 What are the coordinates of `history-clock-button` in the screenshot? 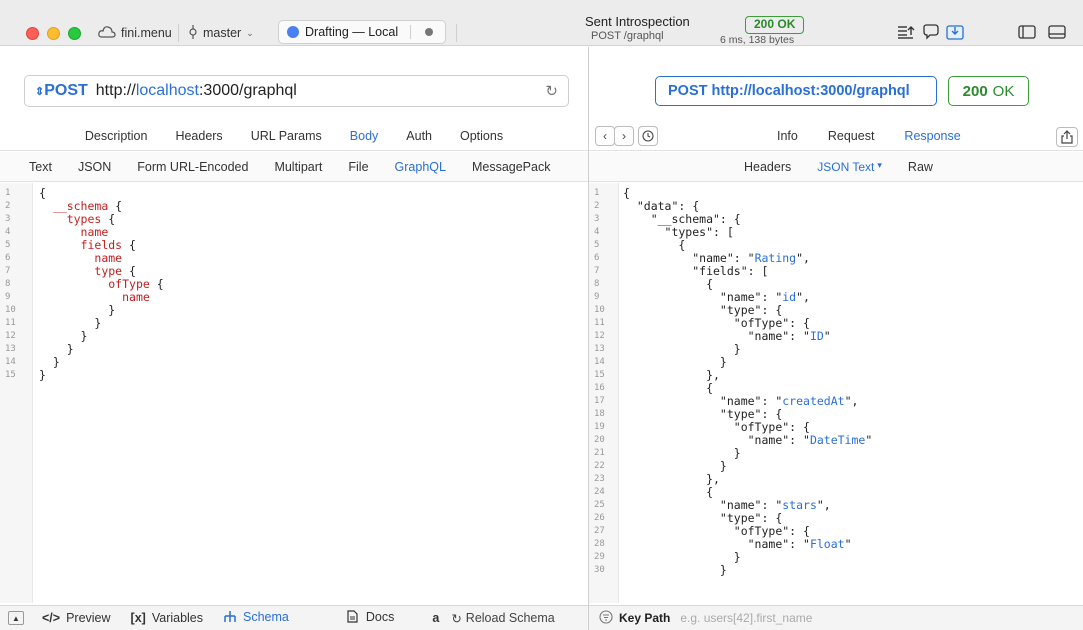 It's located at (648, 136).